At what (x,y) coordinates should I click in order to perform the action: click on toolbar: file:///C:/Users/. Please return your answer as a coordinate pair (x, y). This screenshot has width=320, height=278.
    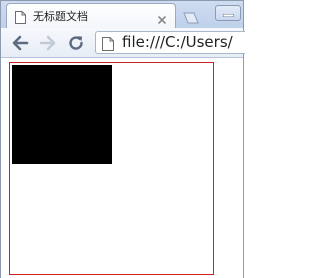
    Looking at the image, I should click on (123, 43).